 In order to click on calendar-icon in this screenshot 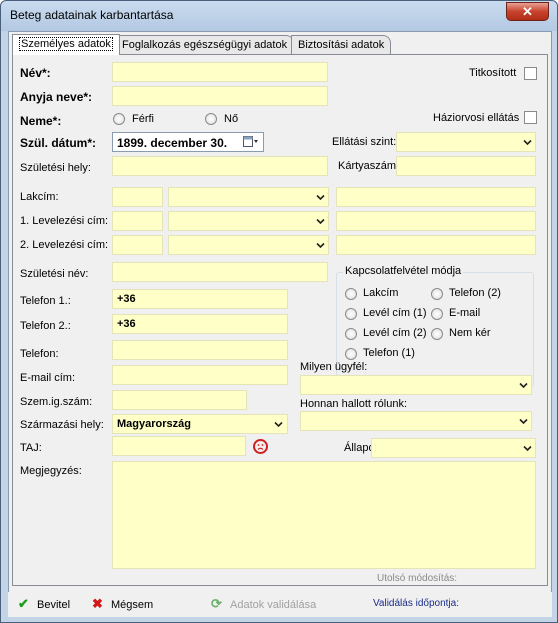, I will do `click(251, 142)`.